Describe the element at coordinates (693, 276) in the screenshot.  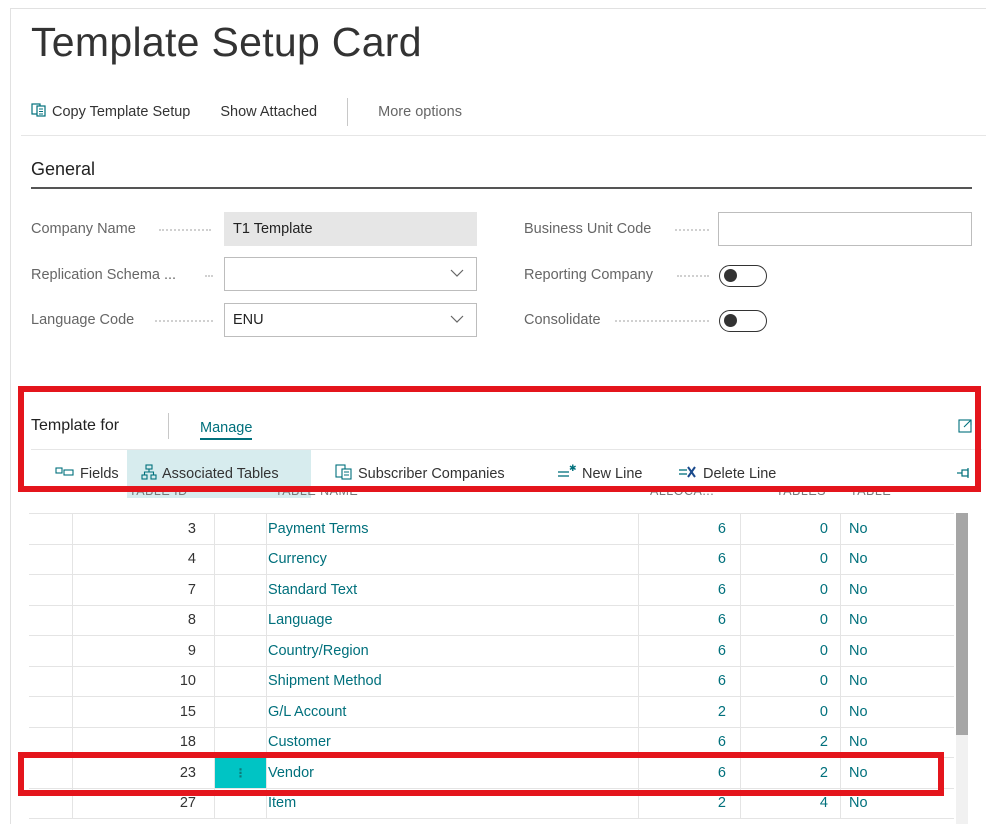
I see `reporting-company-leader` at that location.